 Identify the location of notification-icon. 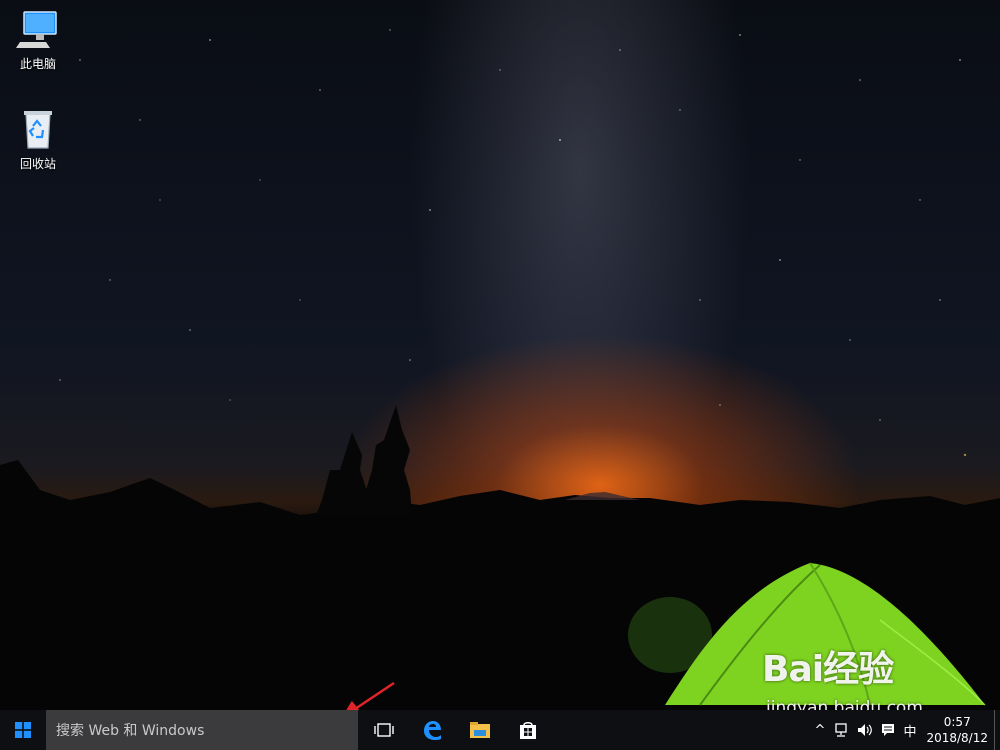
(888, 730).